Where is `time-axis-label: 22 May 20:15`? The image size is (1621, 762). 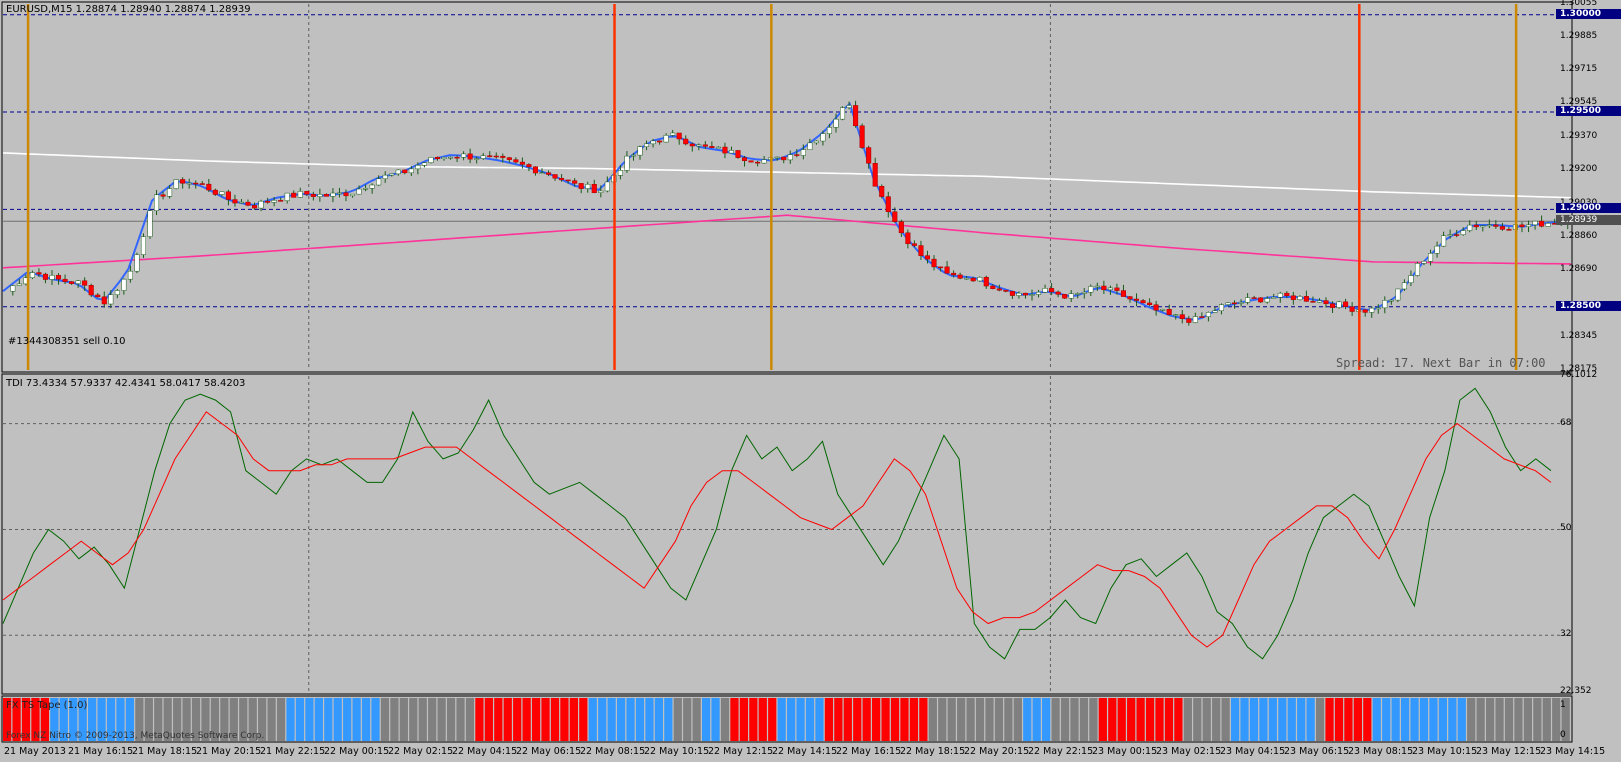
time-axis-label: 22 May 20:15 is located at coordinates (997, 751).